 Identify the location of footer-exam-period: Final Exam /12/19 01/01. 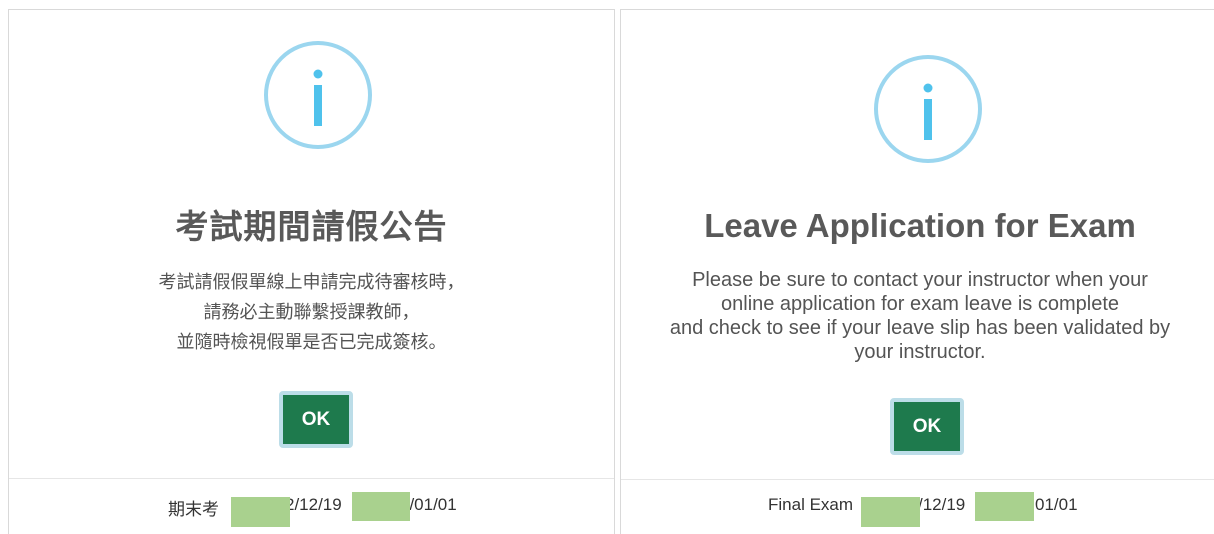
(933, 505).